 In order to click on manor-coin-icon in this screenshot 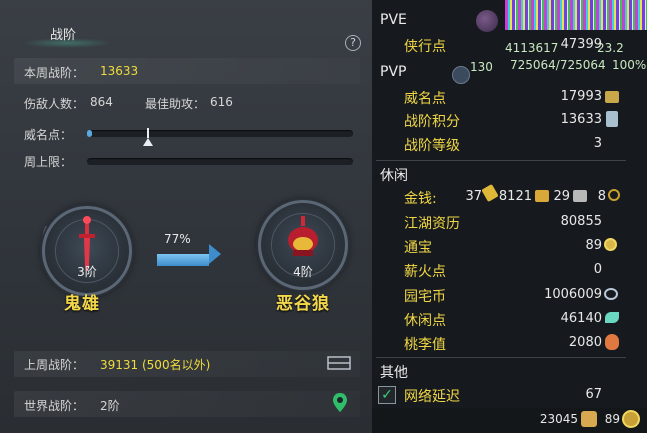, I will do `click(611, 294)`.